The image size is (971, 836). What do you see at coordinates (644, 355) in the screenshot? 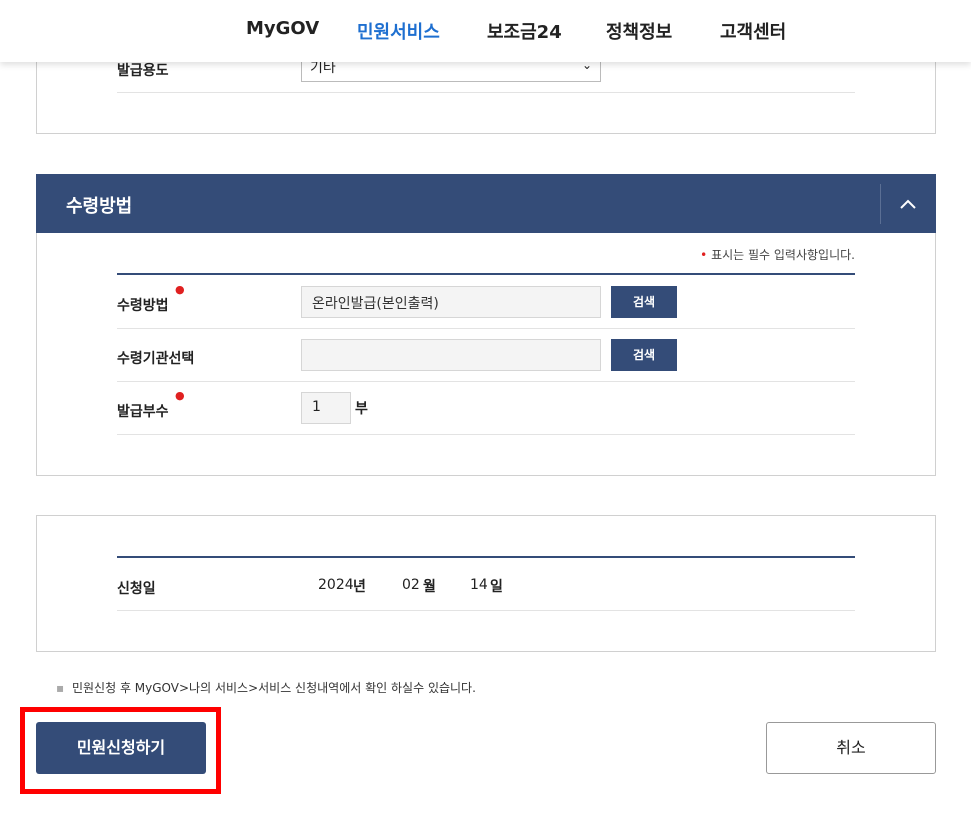
I see `receive-agency-search-button: 검색` at bounding box center [644, 355].